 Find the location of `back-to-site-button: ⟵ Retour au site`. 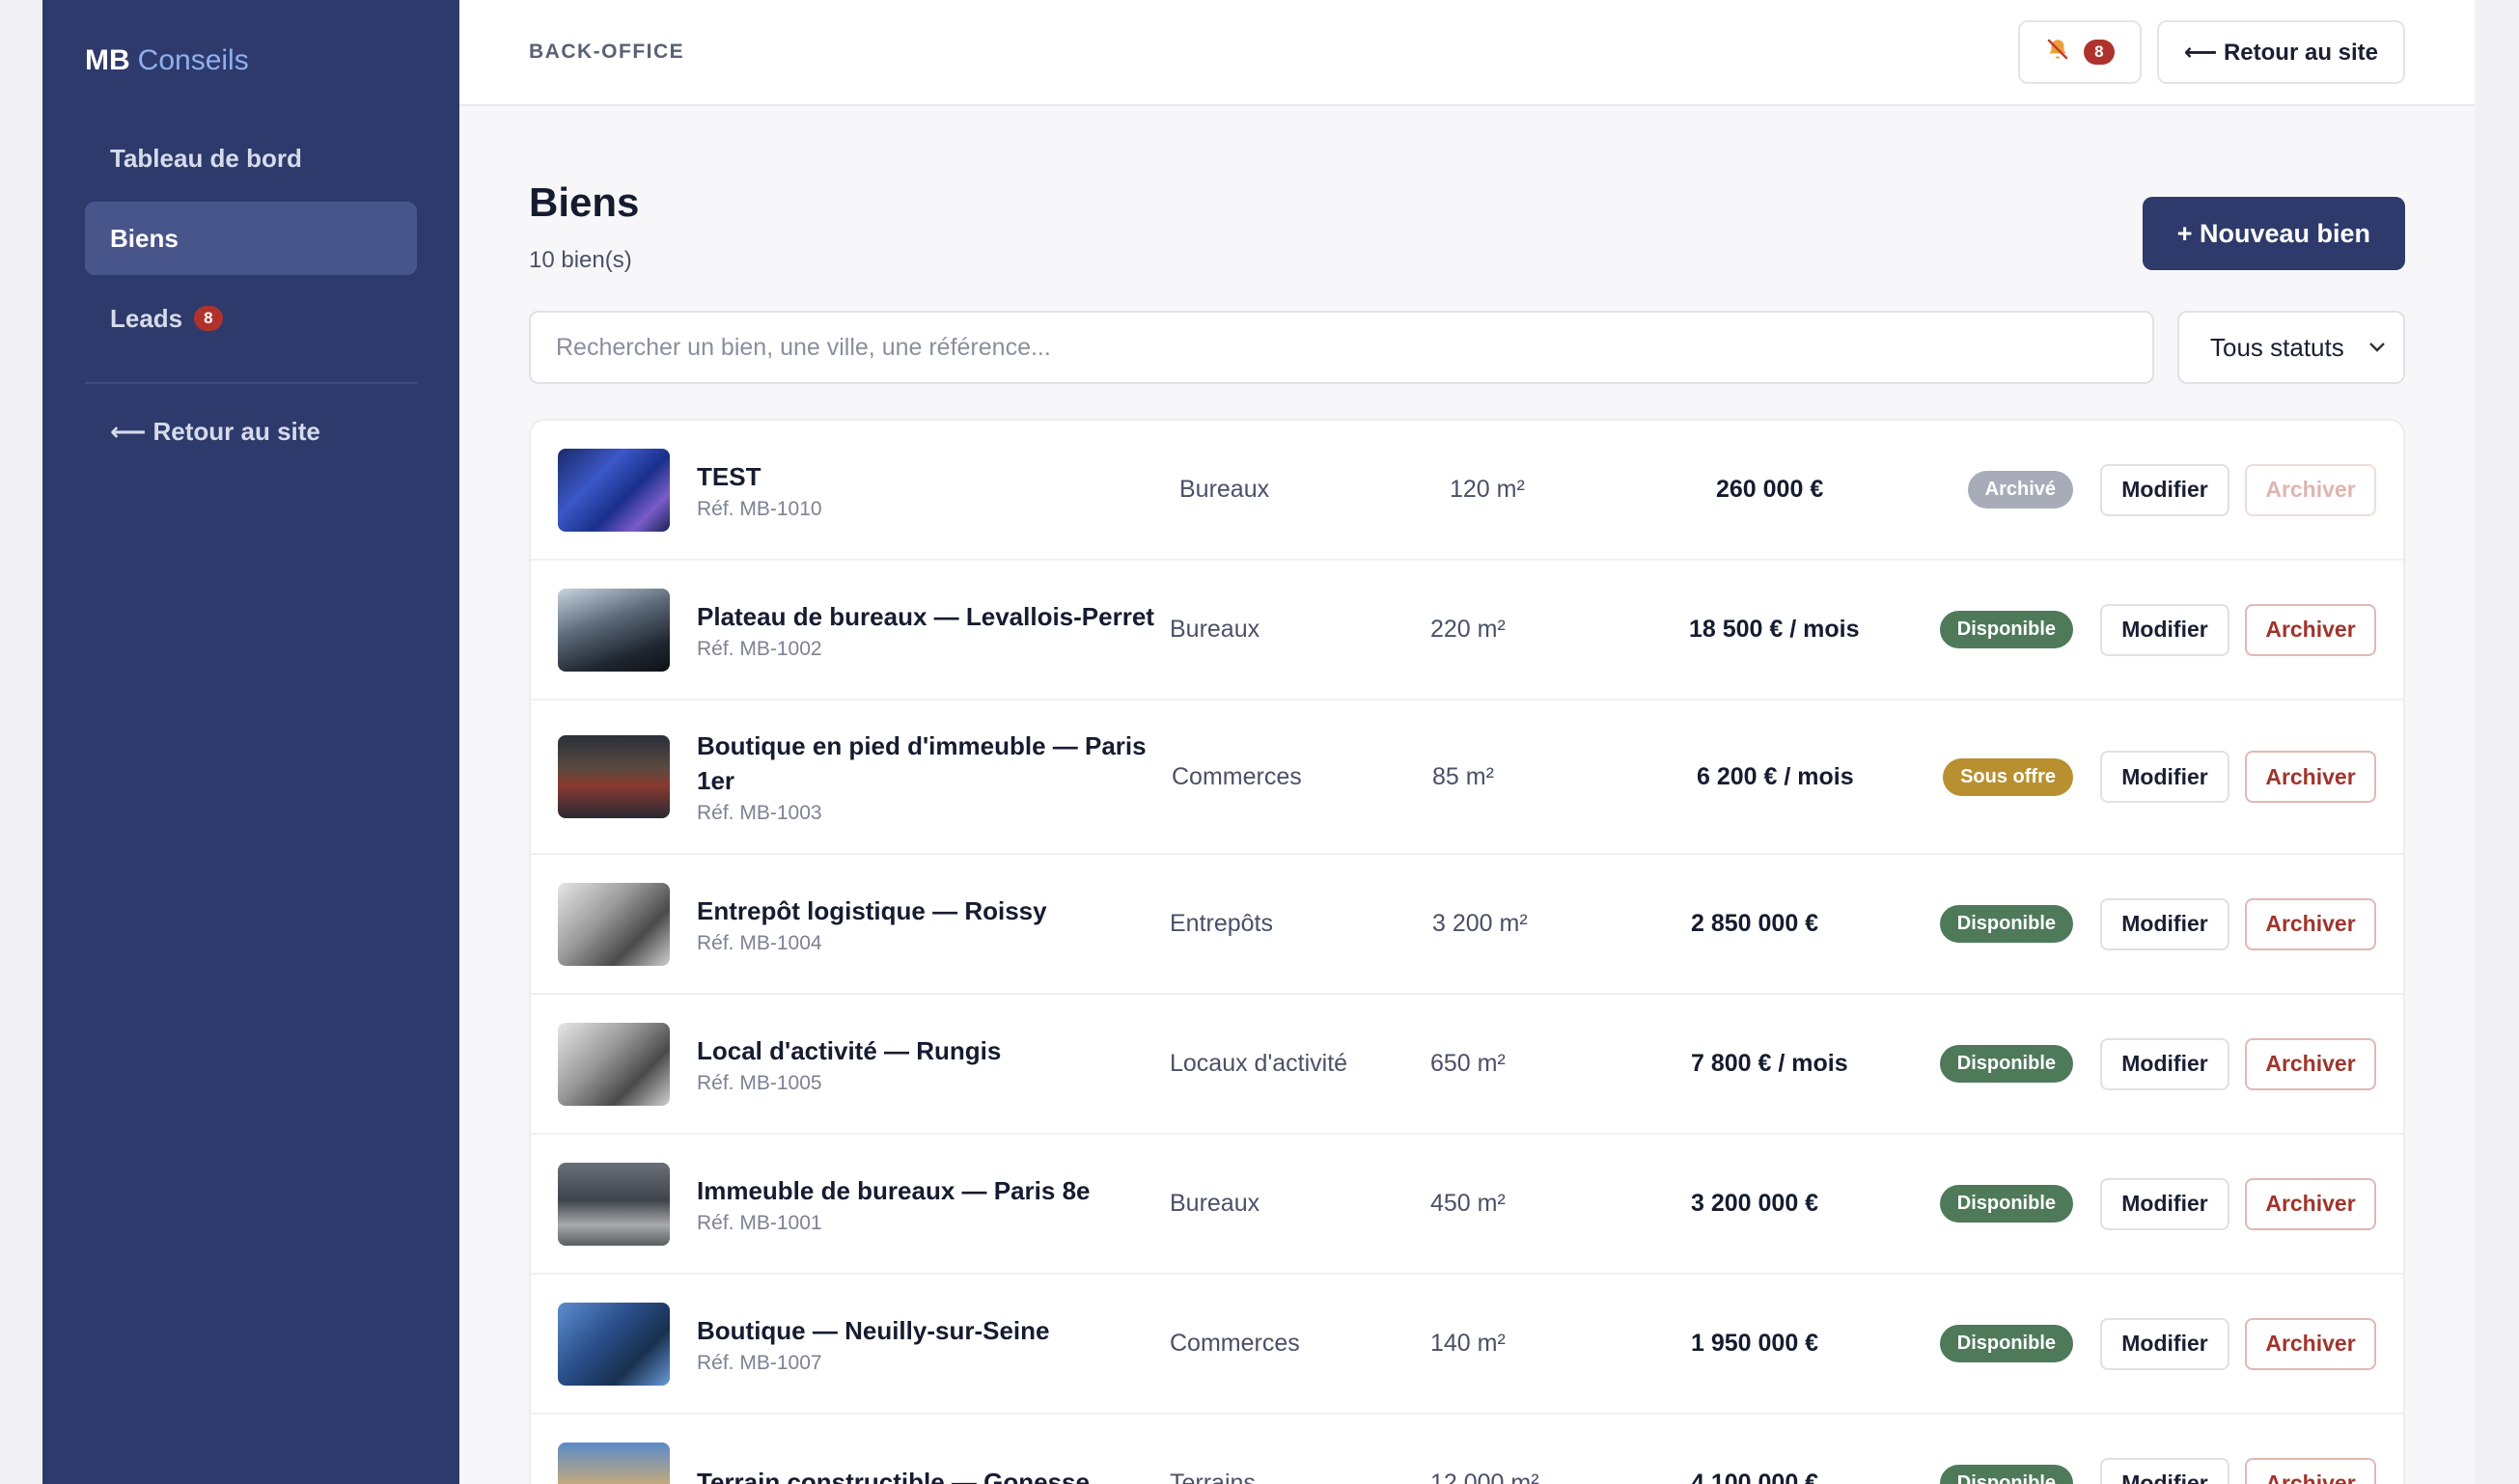

back-to-site-button: ⟵ Retour au site is located at coordinates (2280, 52).